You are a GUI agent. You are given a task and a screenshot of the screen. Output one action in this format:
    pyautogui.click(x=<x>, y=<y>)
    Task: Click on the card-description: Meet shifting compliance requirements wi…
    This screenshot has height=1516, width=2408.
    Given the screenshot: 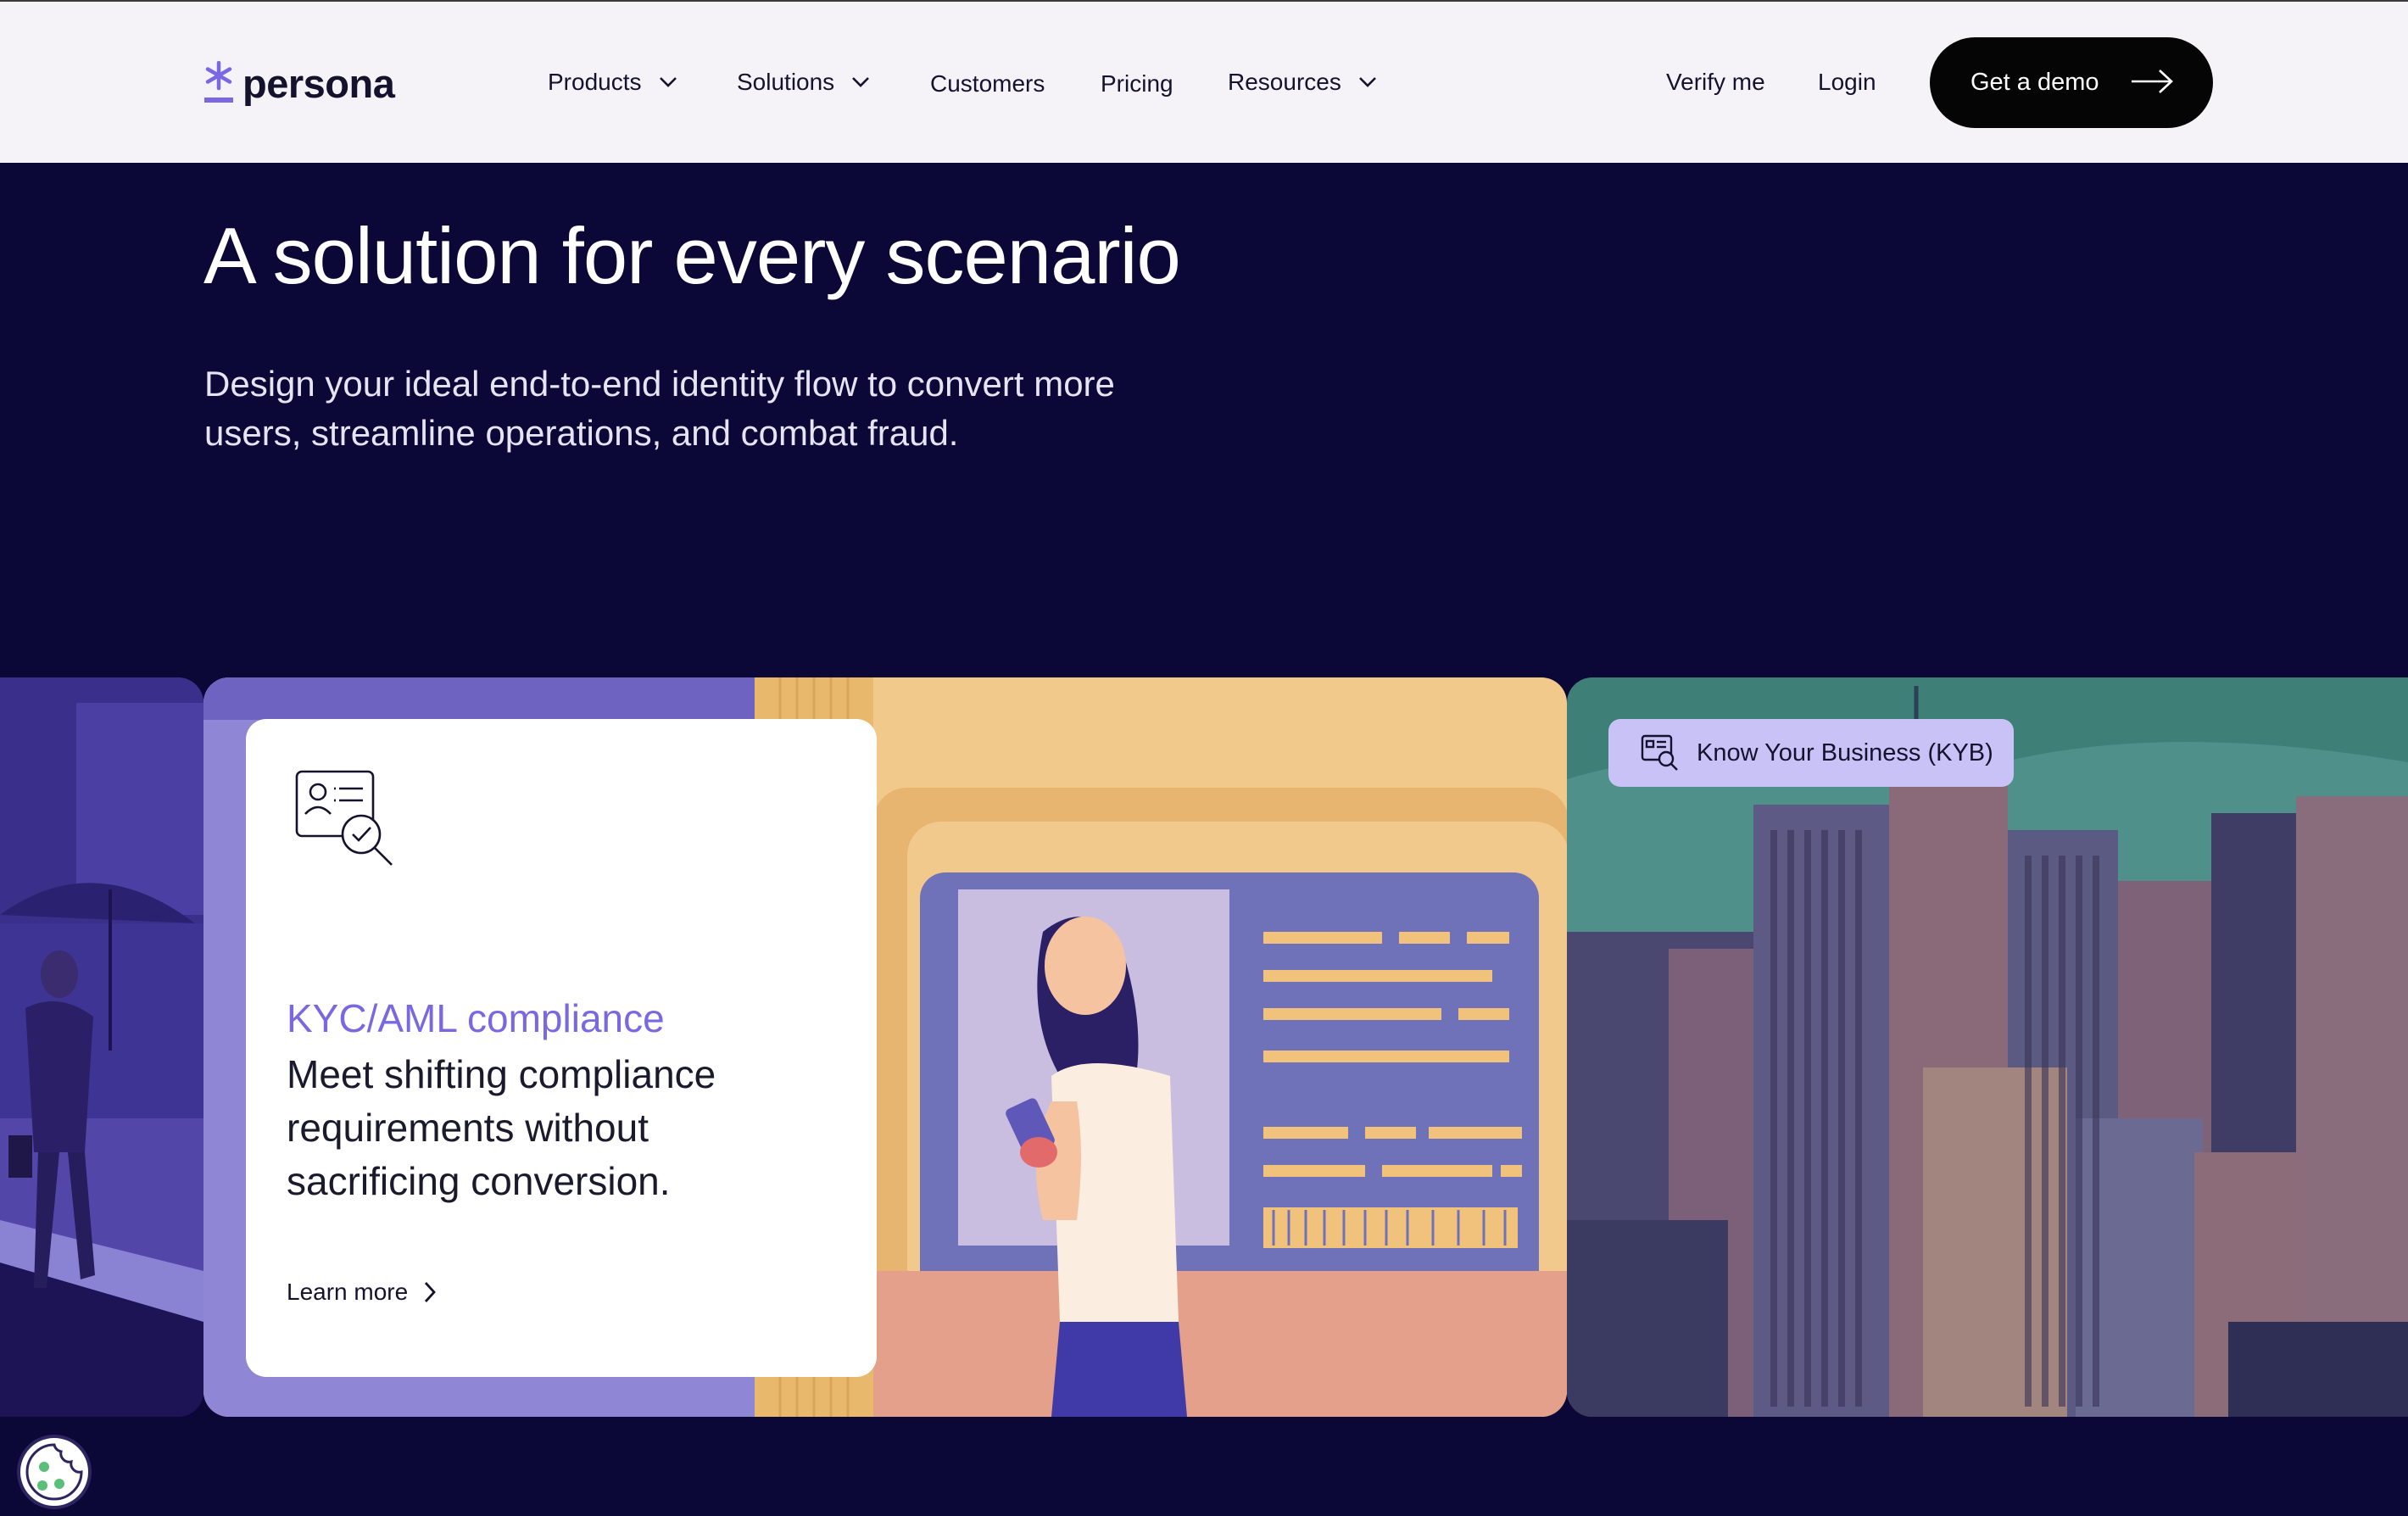 What is the action you would take?
    pyautogui.click(x=501, y=1128)
    